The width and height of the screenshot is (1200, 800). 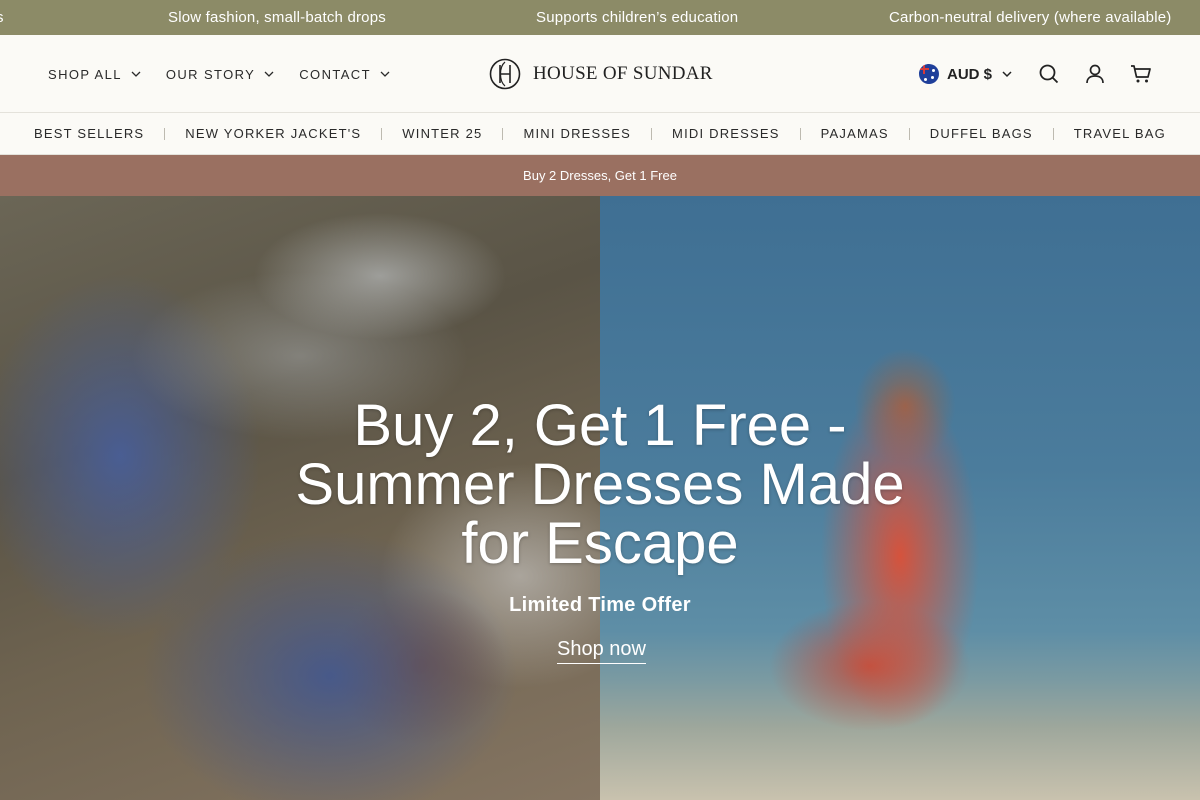 I want to click on australia-flag-icon, so click(x=928, y=74).